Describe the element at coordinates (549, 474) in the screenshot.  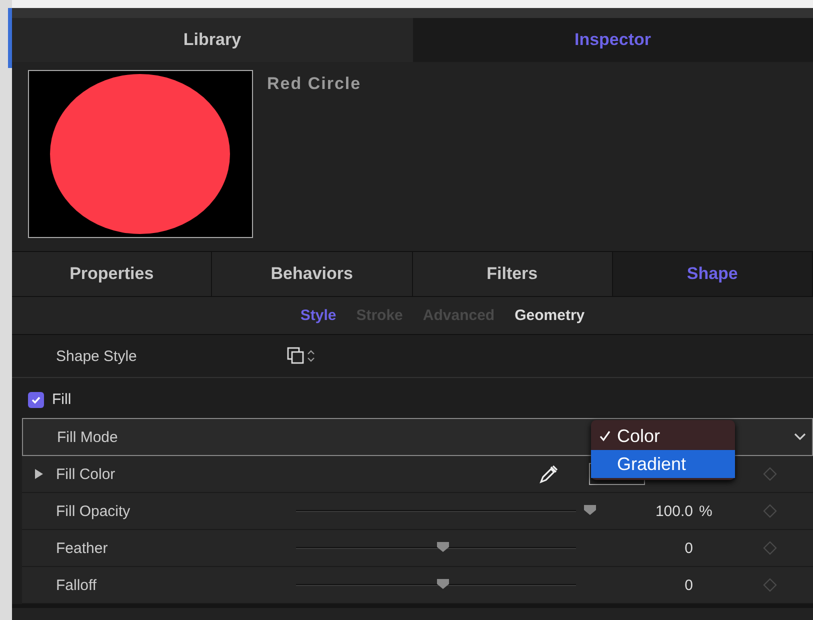
I see `eyedropper-icon` at that location.